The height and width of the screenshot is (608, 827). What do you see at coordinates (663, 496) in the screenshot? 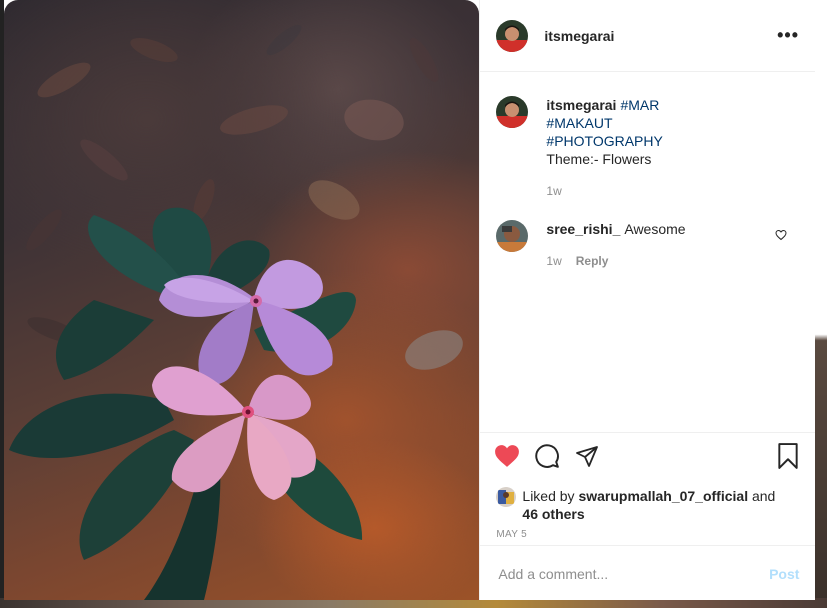
I see `liker-username: swarupmallah_07_official` at bounding box center [663, 496].